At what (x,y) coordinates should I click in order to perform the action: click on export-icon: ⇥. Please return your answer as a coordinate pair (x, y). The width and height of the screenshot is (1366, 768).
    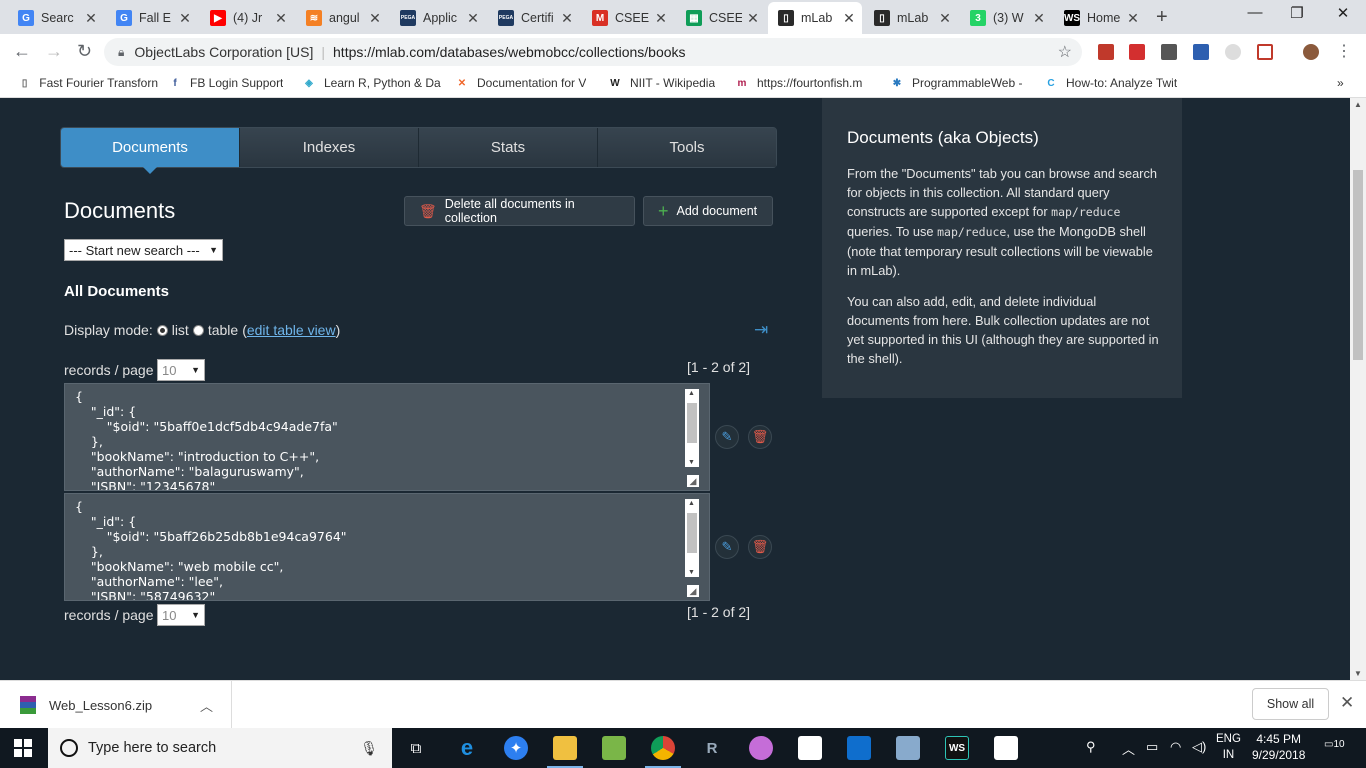
    Looking at the image, I should click on (761, 330).